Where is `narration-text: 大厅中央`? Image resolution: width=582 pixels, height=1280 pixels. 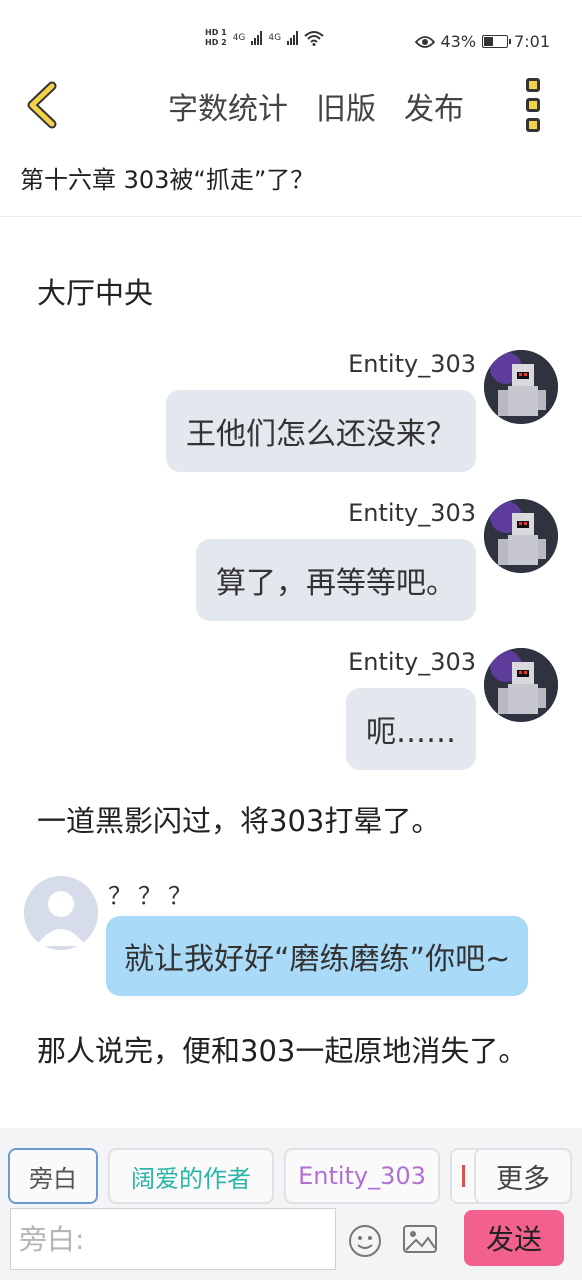 narration-text: 大厅中央 is located at coordinates (292, 293).